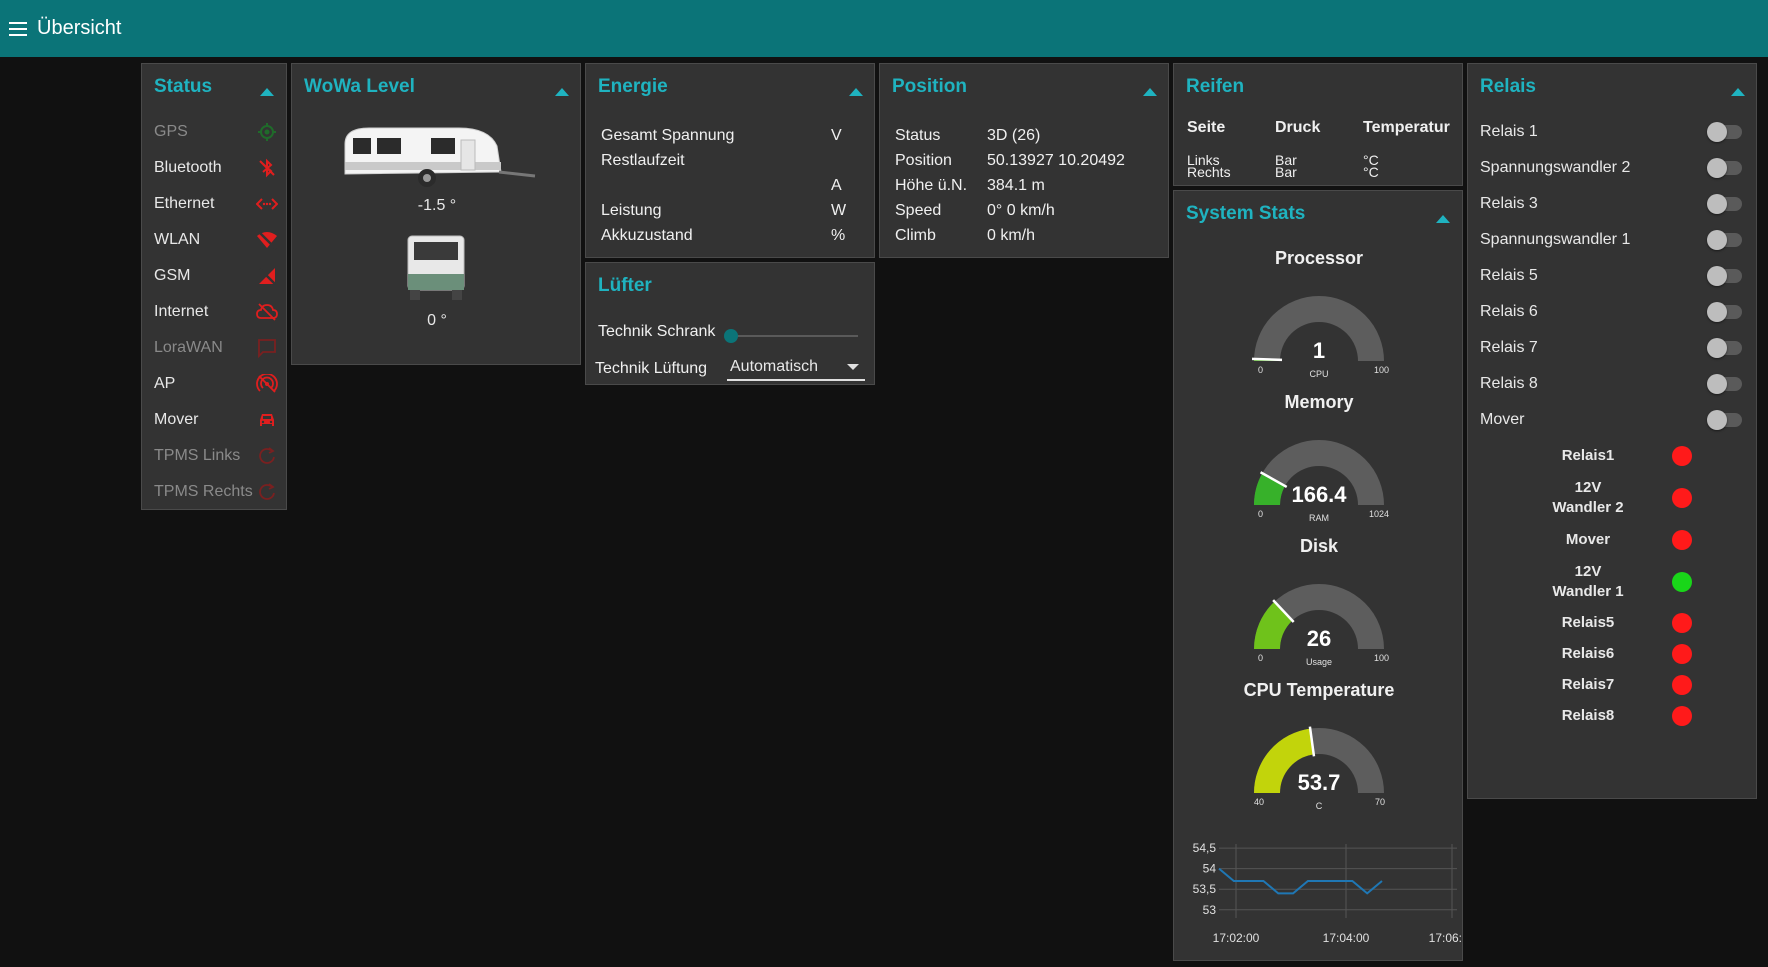 Image resolution: width=1768 pixels, height=967 pixels. I want to click on energy-label: Akkuzustand, so click(647, 235).